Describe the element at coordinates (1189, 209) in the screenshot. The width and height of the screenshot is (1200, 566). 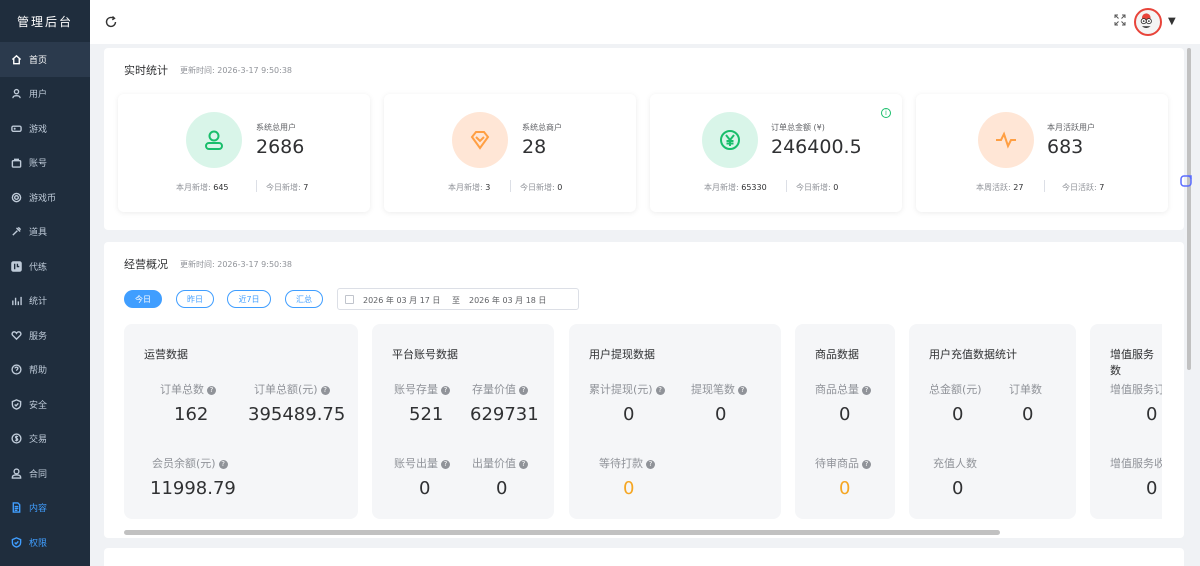
I see `vertical-scrollbar` at that location.